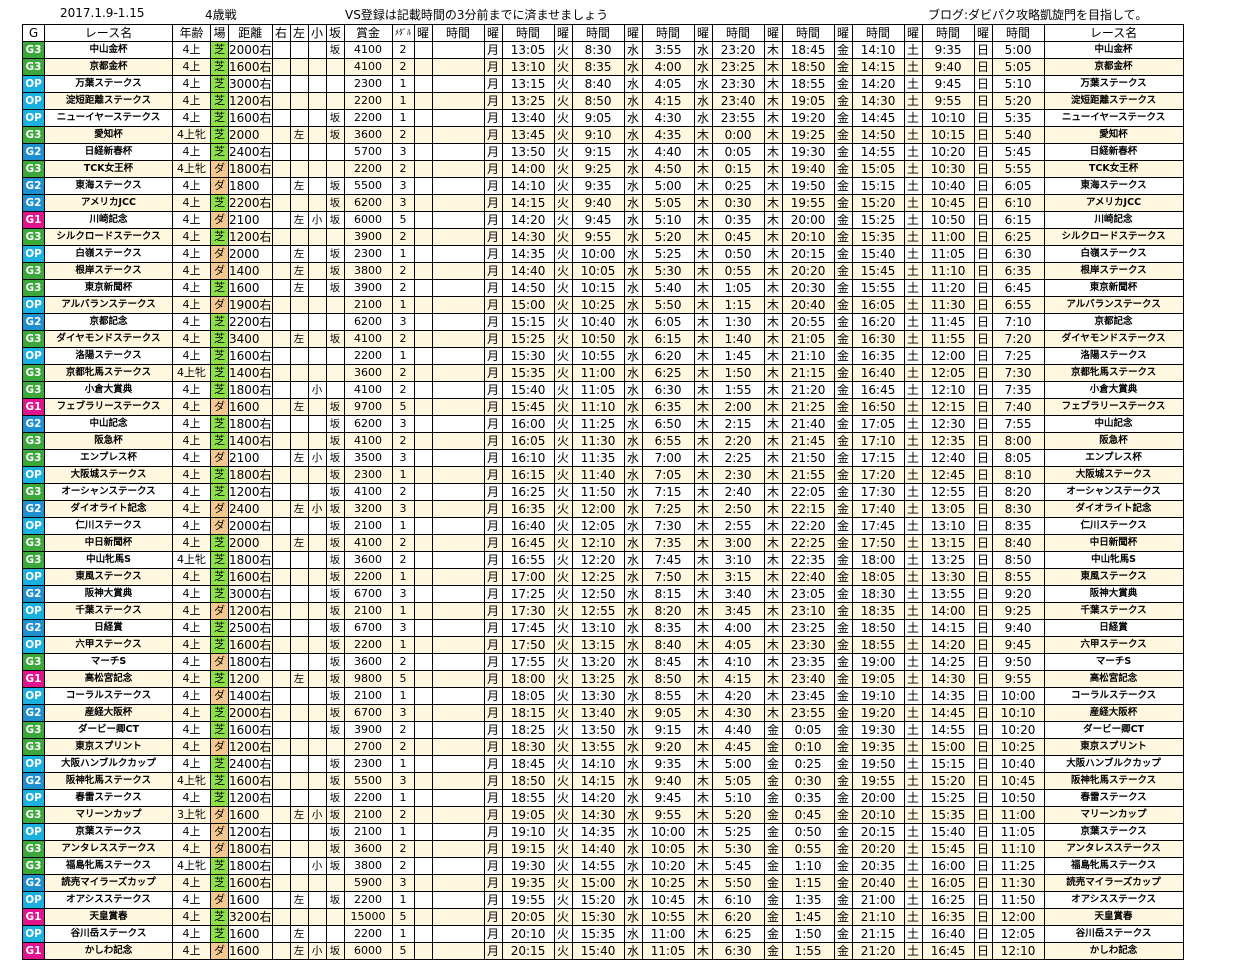 This screenshot has height=962, width=1255. I want to click on race-name-right-cell: 日経賞, so click(1113, 628).